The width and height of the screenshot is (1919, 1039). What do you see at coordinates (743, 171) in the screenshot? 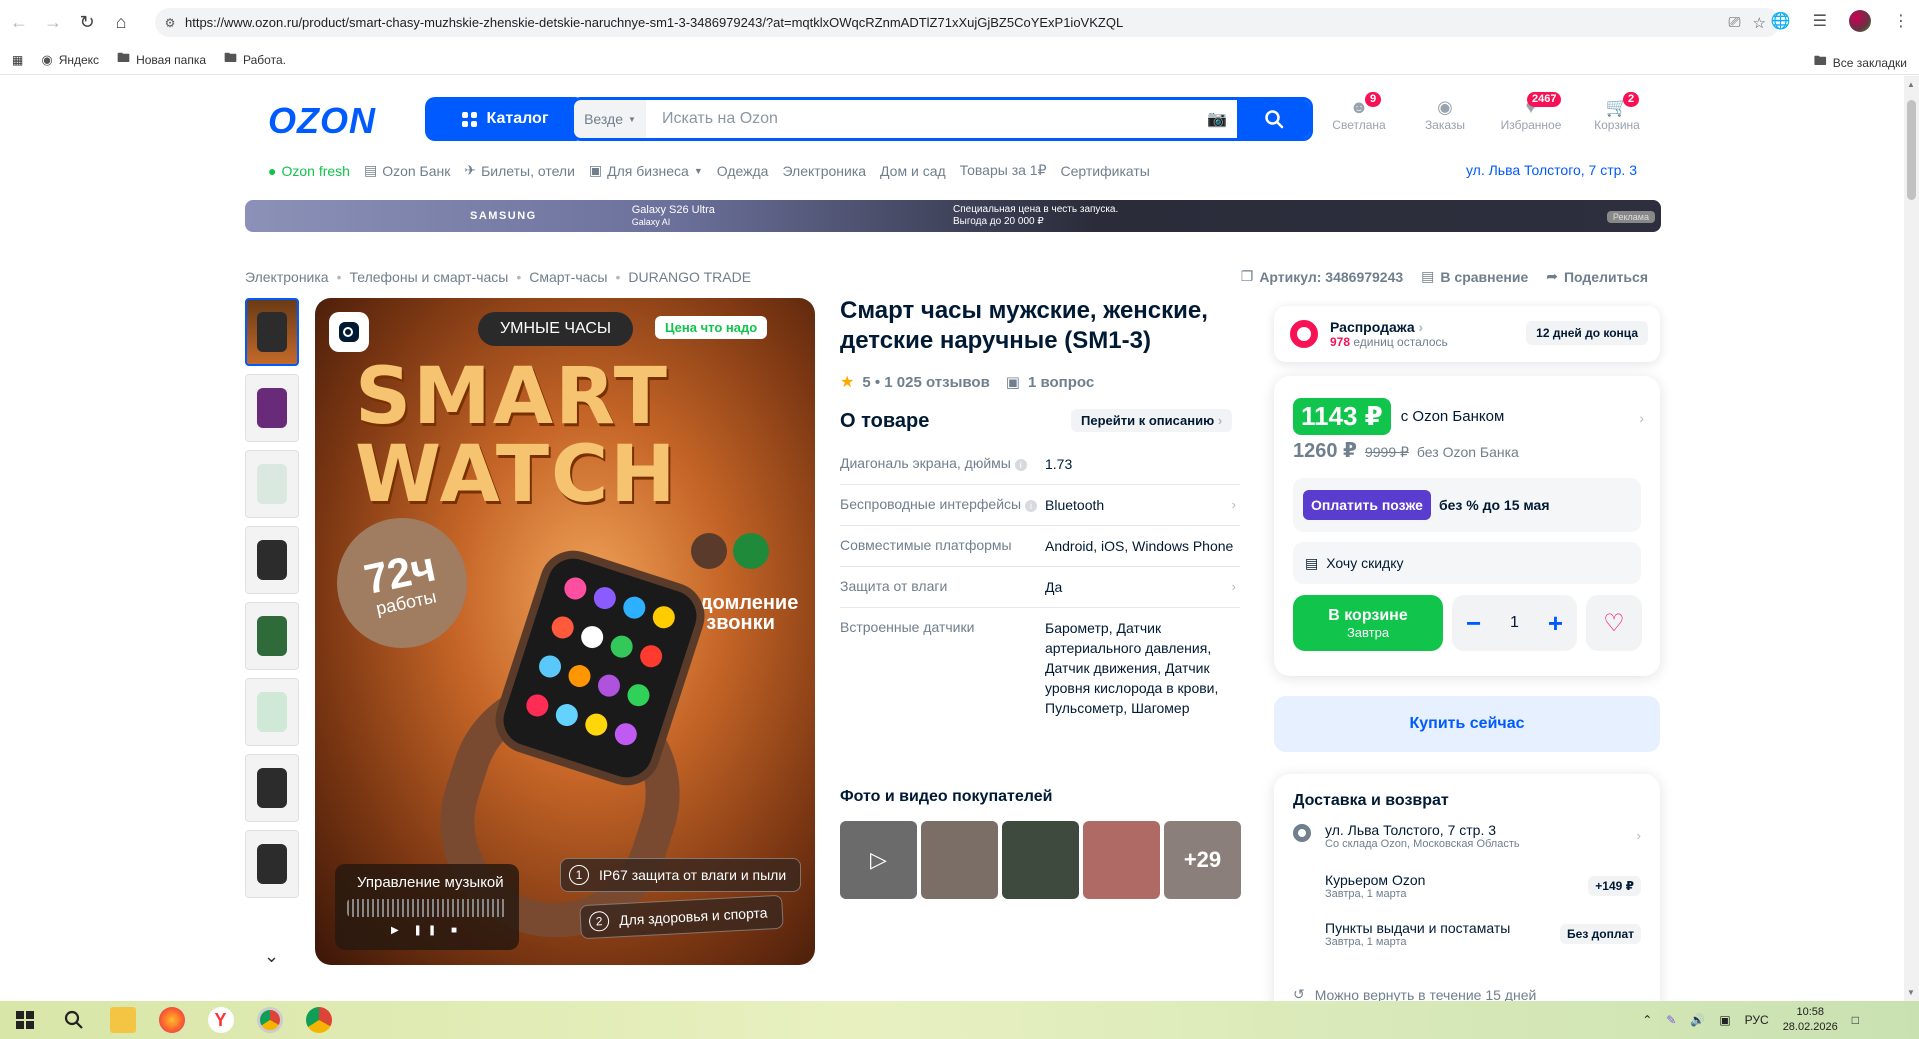
I see `subnav-clothes: Одежда` at bounding box center [743, 171].